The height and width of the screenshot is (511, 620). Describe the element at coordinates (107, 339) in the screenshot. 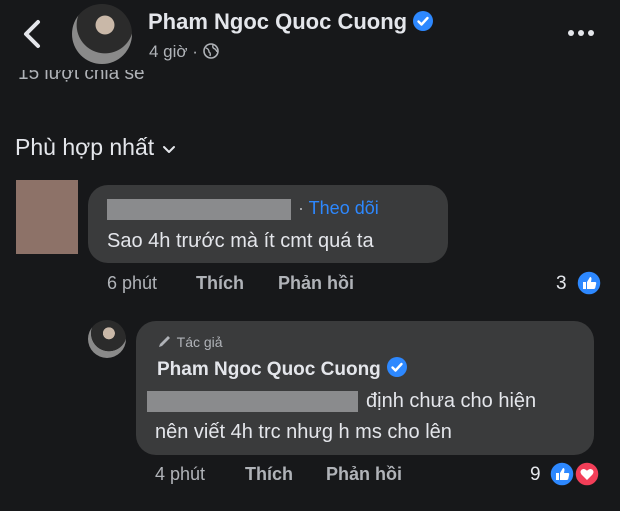

I see `reply-author-avatar` at that location.